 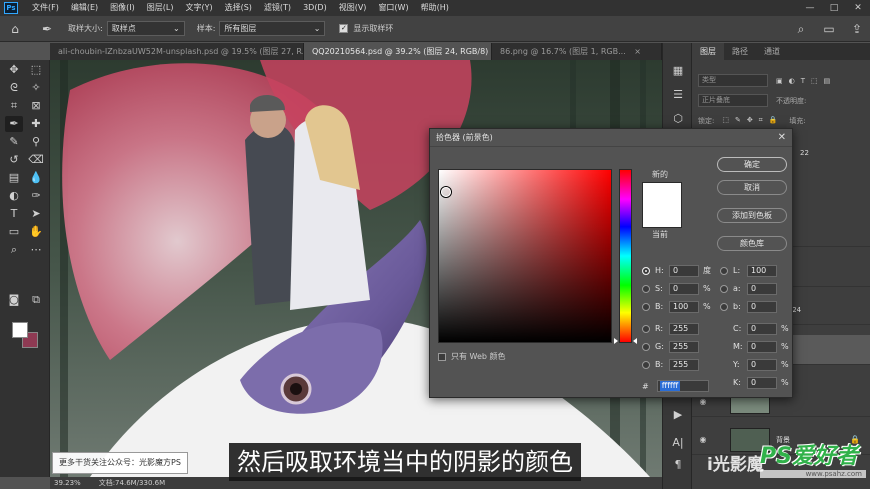 I want to click on healing-brush-icon: ✚, so click(x=36, y=124).